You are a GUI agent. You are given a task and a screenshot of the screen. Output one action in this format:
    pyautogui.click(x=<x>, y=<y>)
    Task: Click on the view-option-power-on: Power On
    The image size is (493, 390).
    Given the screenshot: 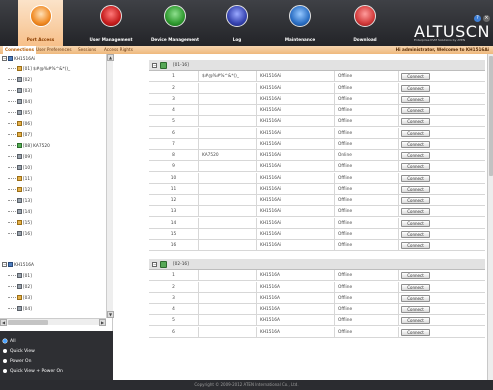 What is the action you would take?
    pyautogui.click(x=17, y=362)
    